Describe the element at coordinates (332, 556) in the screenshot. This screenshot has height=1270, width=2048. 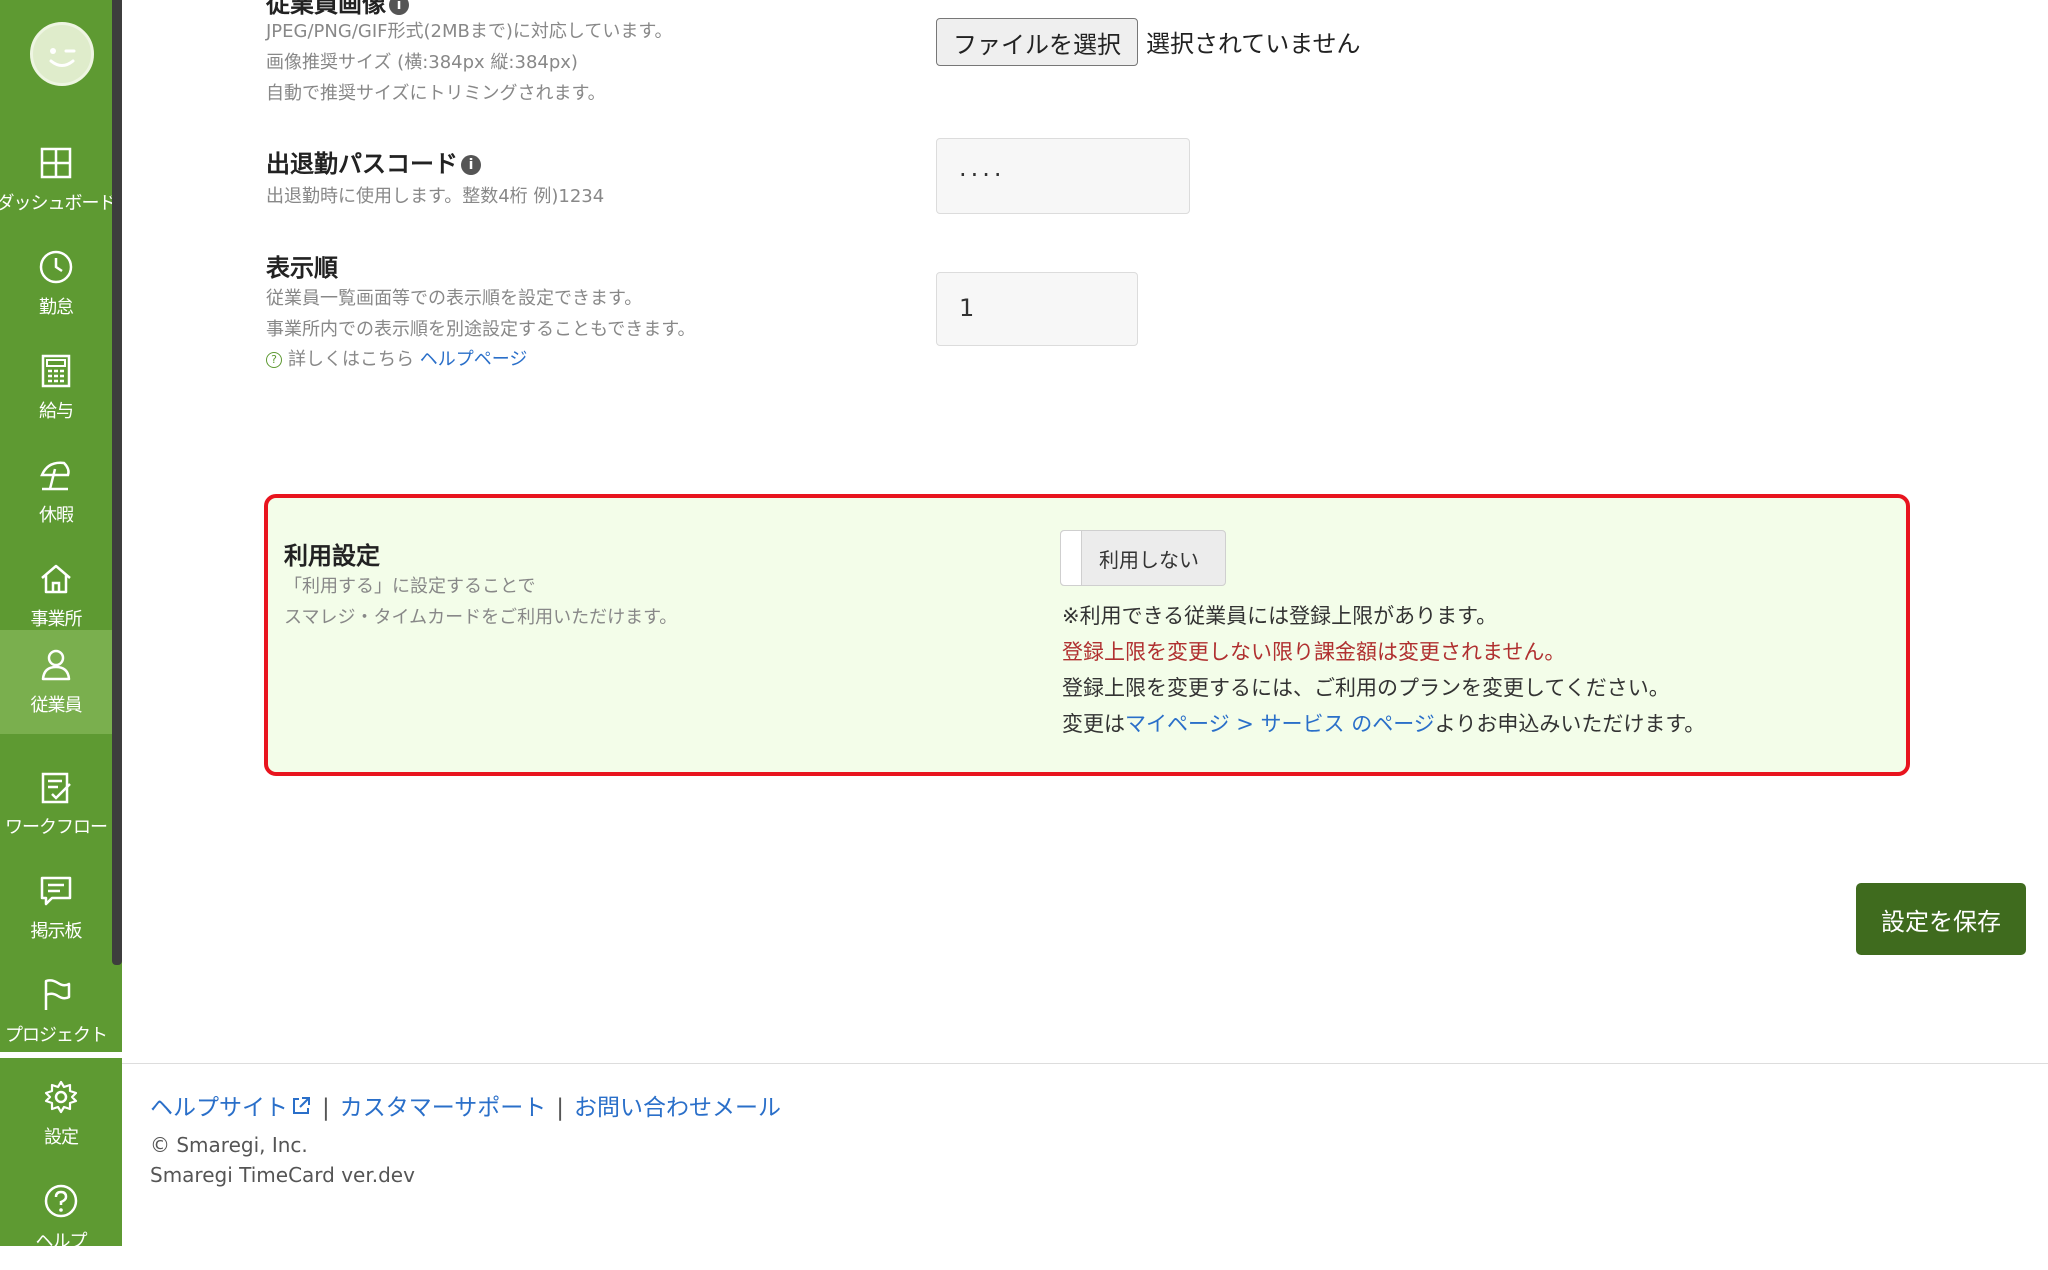
I see `usage-title: 利用設定` at that location.